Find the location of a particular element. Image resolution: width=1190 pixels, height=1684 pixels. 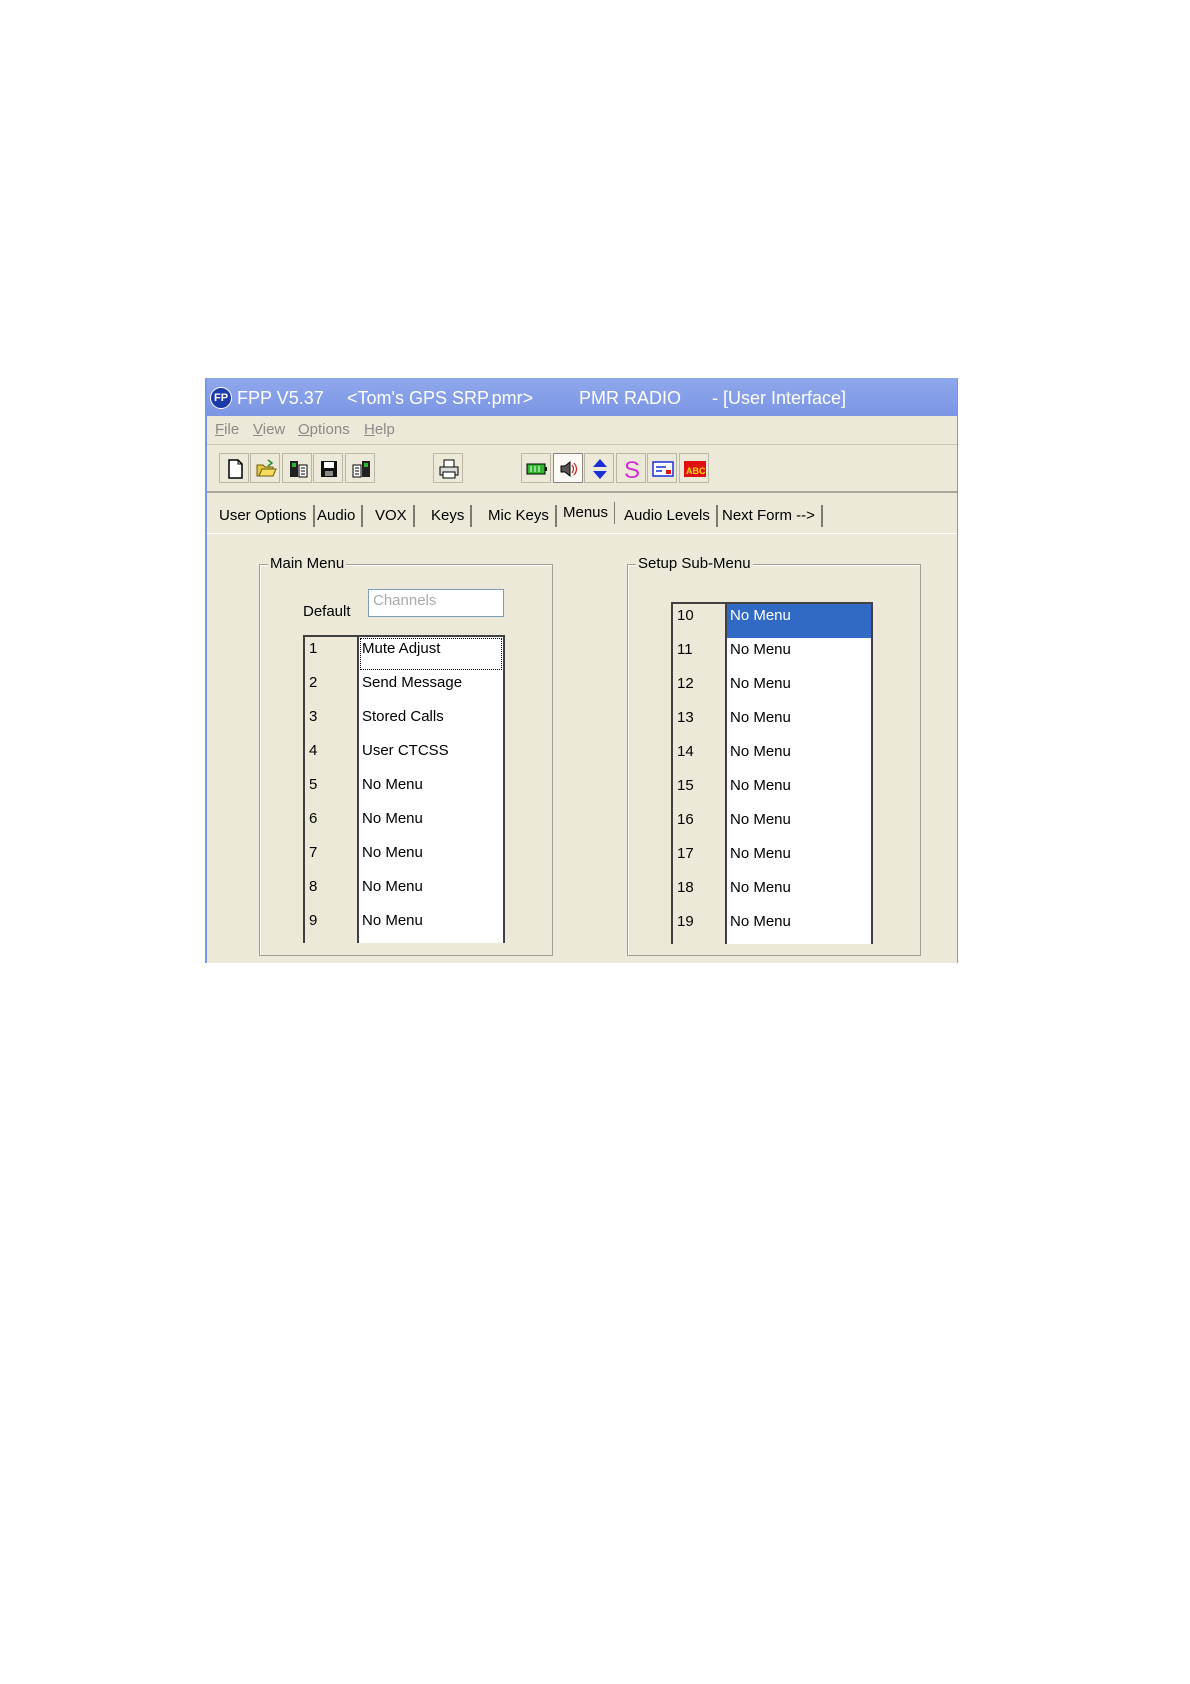

abc-button: ABC is located at coordinates (694, 468).